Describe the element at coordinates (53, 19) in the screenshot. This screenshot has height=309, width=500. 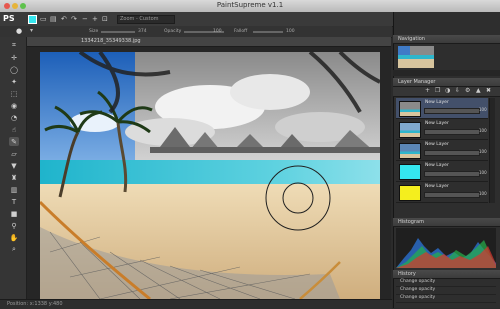
I see `open-icon: ▤` at that location.